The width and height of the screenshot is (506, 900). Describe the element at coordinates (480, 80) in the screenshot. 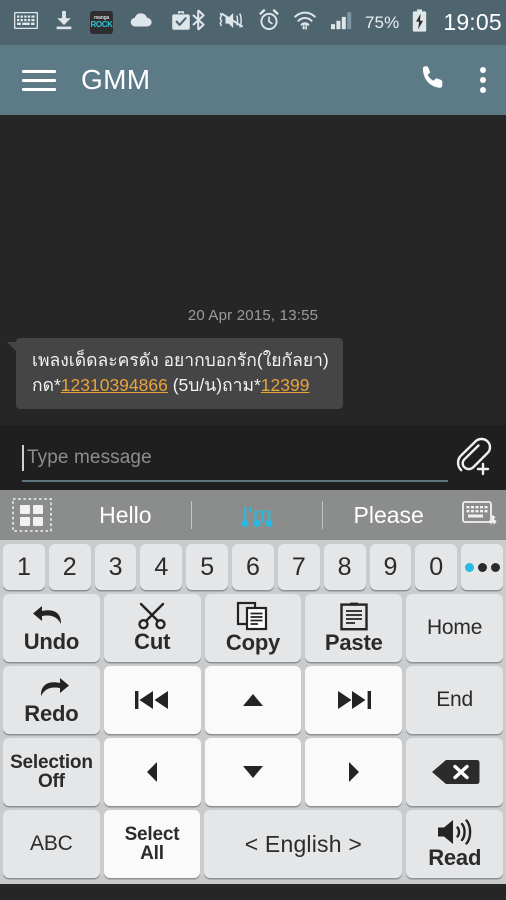

I see `kebab-menu-icon` at that location.